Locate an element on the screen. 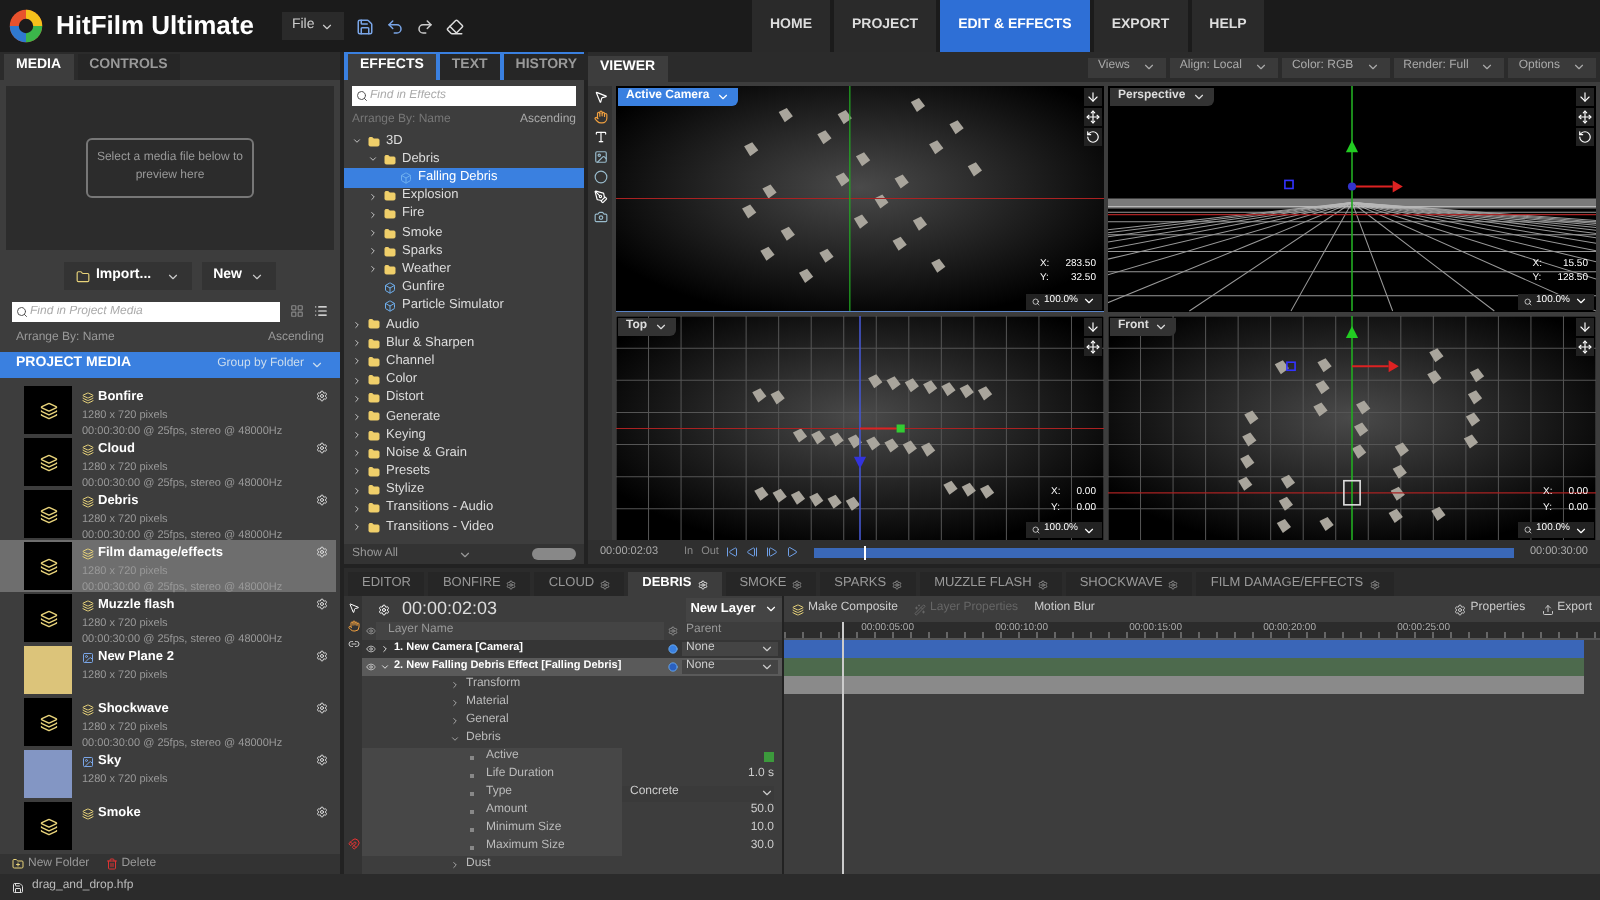 The width and height of the screenshot is (1600, 900). save-icon is located at coordinates (365, 26).